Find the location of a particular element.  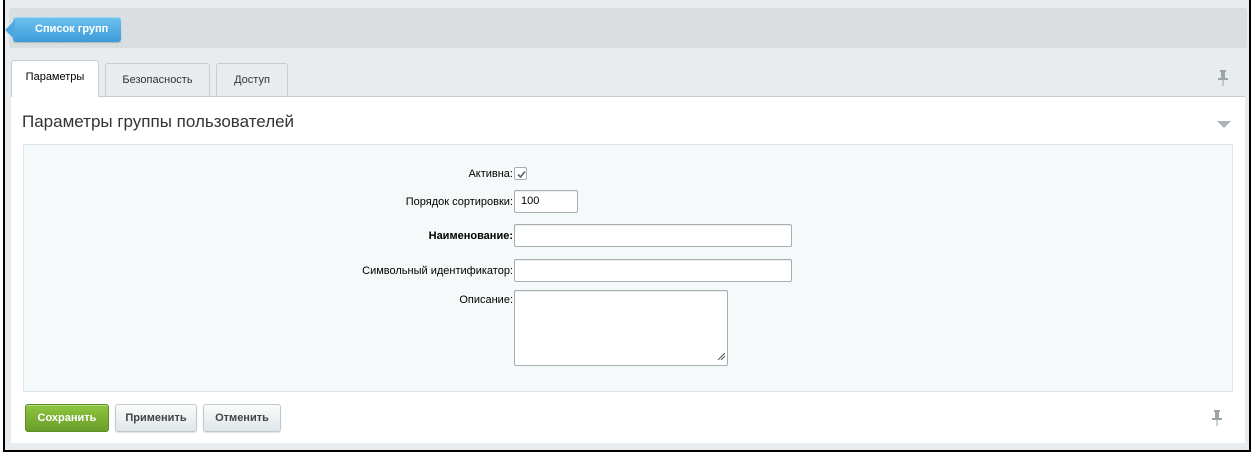

apply-button: Применить is located at coordinates (156, 418).